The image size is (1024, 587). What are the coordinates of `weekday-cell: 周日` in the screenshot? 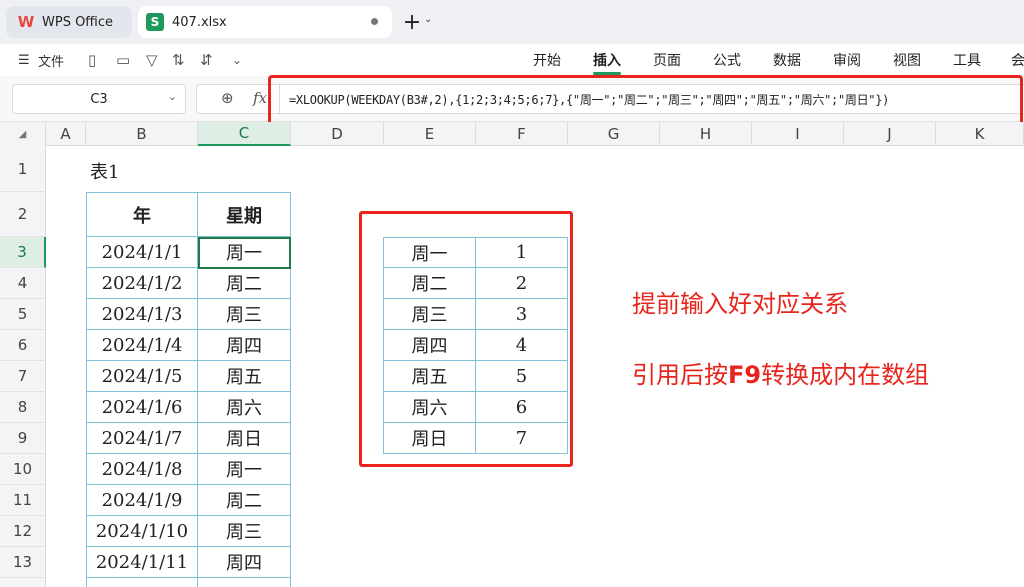 It's located at (244, 438).